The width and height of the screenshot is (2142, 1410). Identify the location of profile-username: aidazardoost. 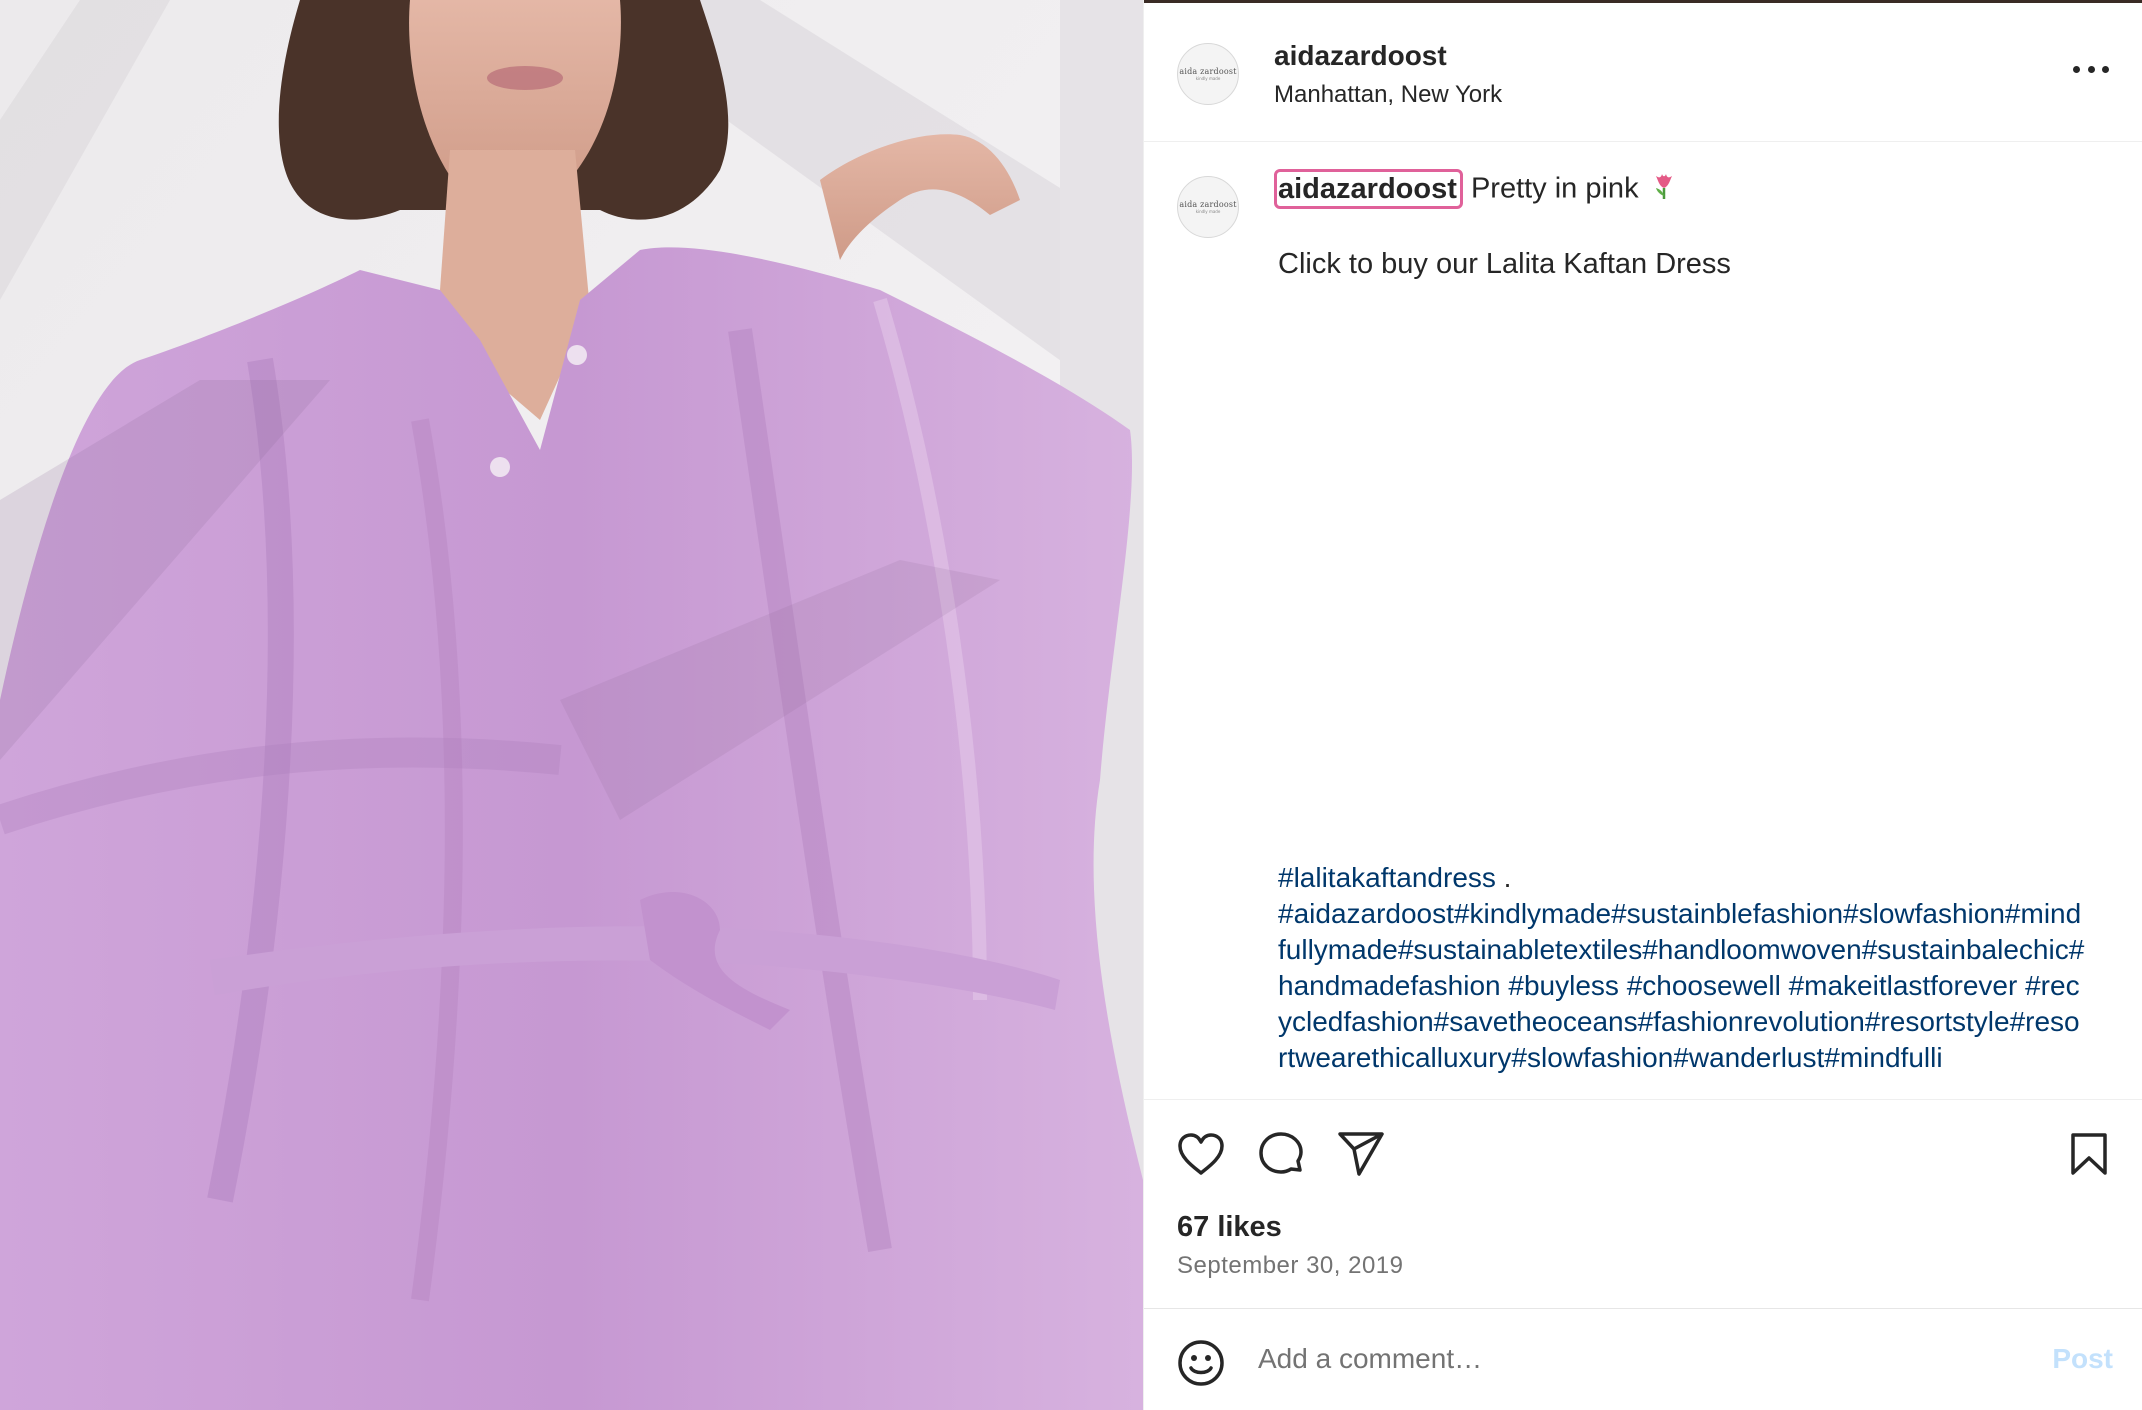
(1360, 56).